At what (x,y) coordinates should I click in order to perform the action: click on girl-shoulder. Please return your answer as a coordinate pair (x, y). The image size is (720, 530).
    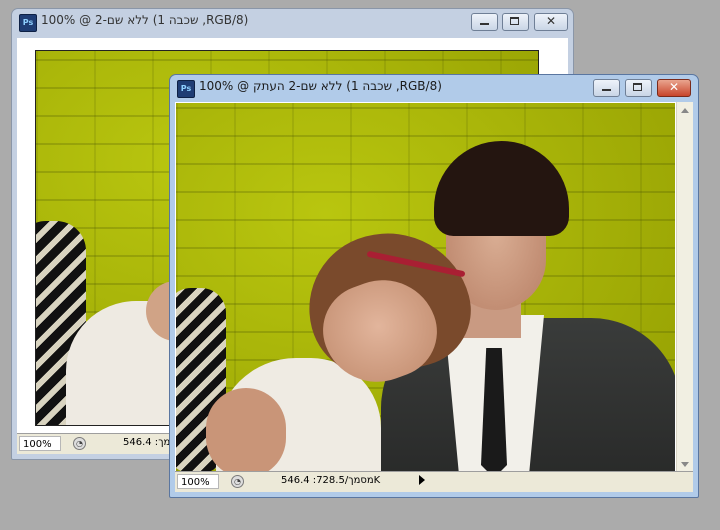
    Looking at the image, I should click on (246, 430).